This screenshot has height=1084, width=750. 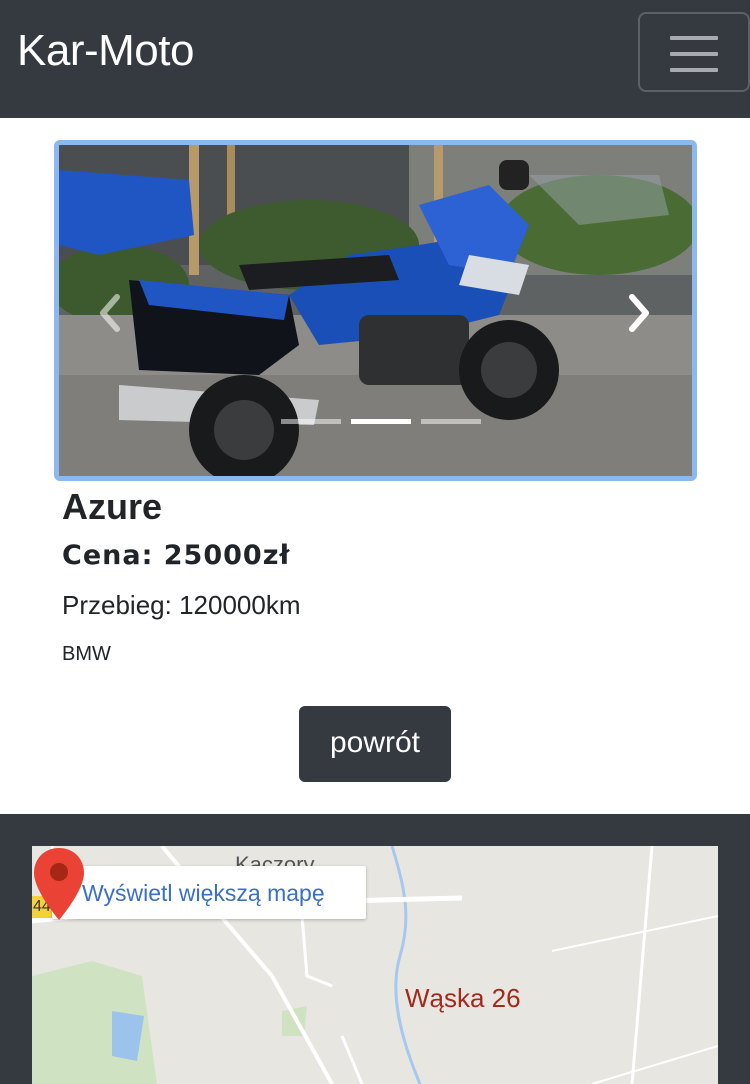 I want to click on larger-map-link: Wyświetl większą mapę, so click(x=203, y=893).